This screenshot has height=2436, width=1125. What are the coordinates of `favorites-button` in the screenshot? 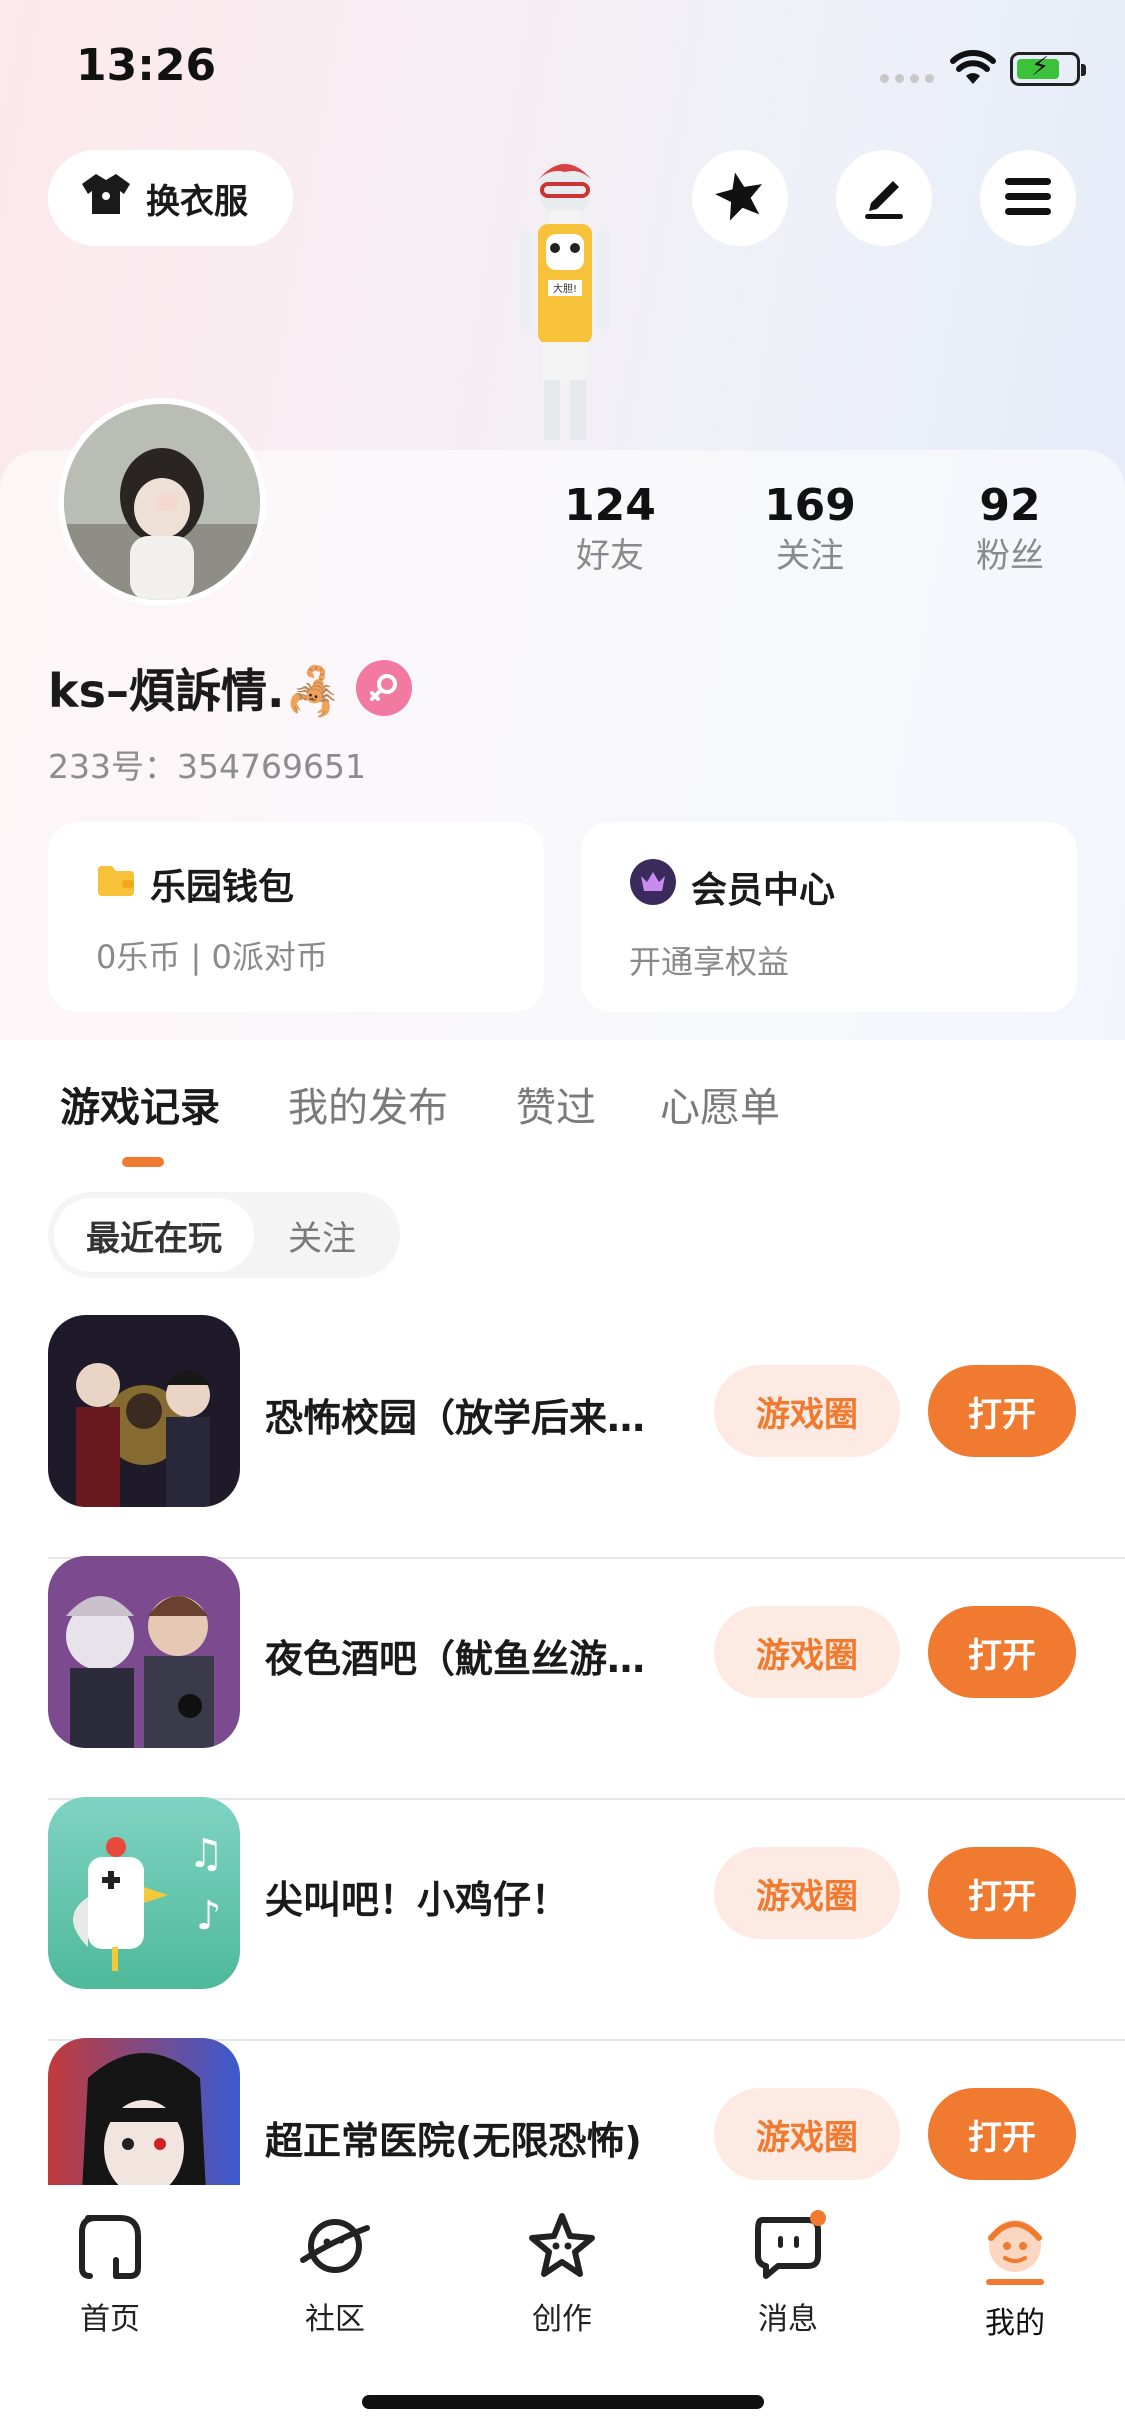 It's located at (740, 198).